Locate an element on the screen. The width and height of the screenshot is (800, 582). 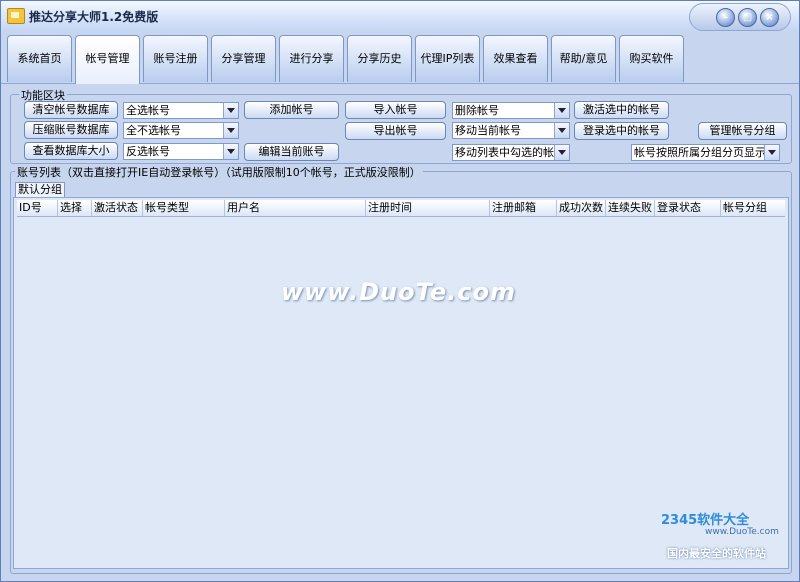
title-bar: 推达分享大师1.2免费版 – ▢ × is located at coordinates (400, 16).